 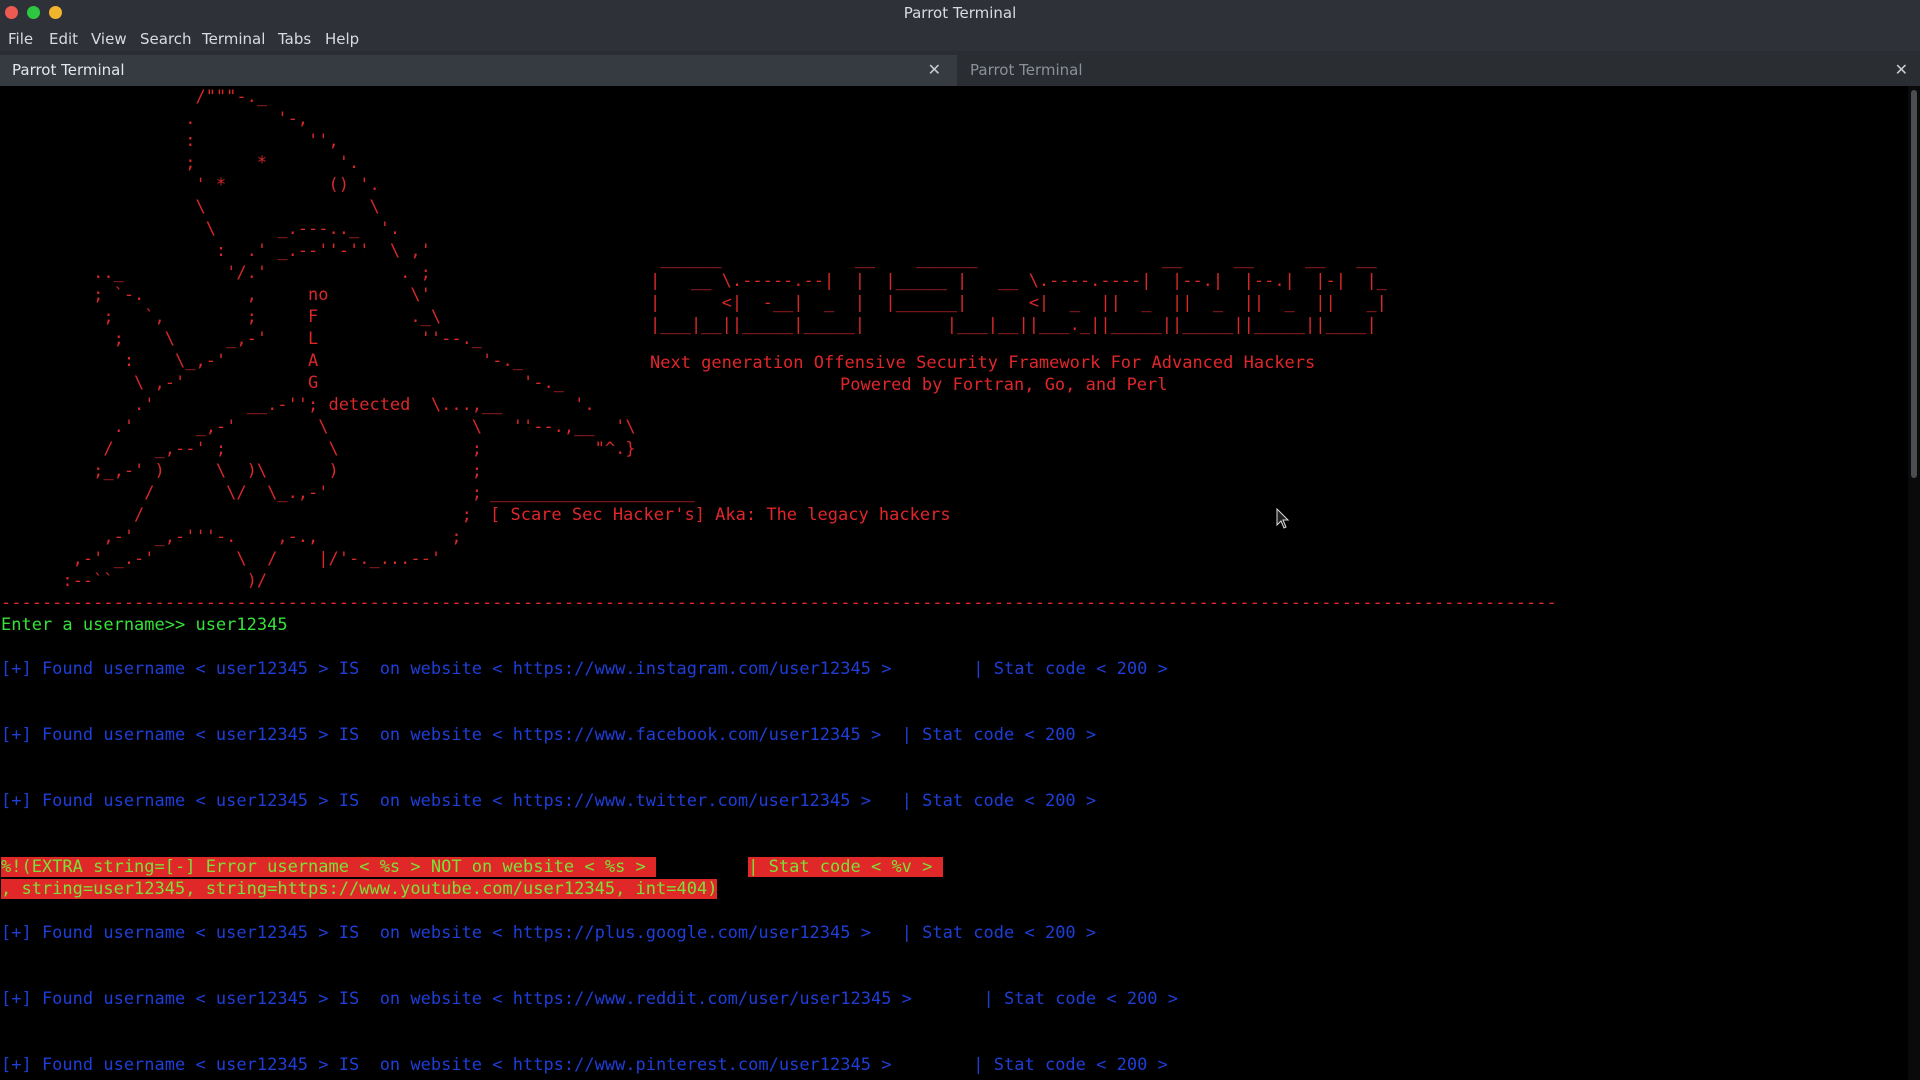 What do you see at coordinates (294, 39) in the screenshot?
I see `menu-tabs: Tabs` at bounding box center [294, 39].